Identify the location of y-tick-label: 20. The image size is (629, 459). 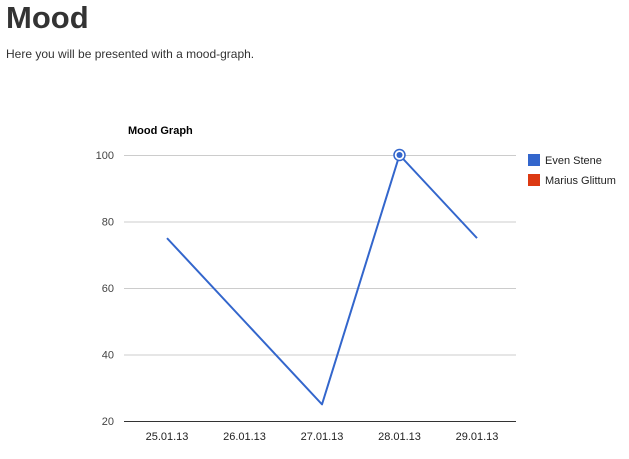
(108, 422).